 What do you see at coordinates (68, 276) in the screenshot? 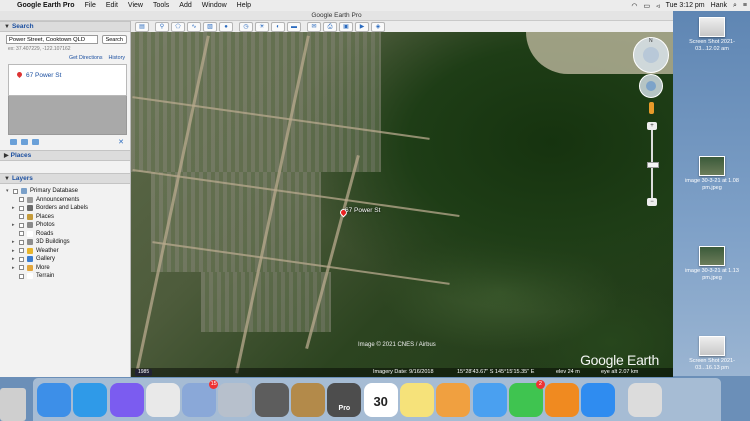
I see `layer-item: Terrain` at bounding box center [68, 276].